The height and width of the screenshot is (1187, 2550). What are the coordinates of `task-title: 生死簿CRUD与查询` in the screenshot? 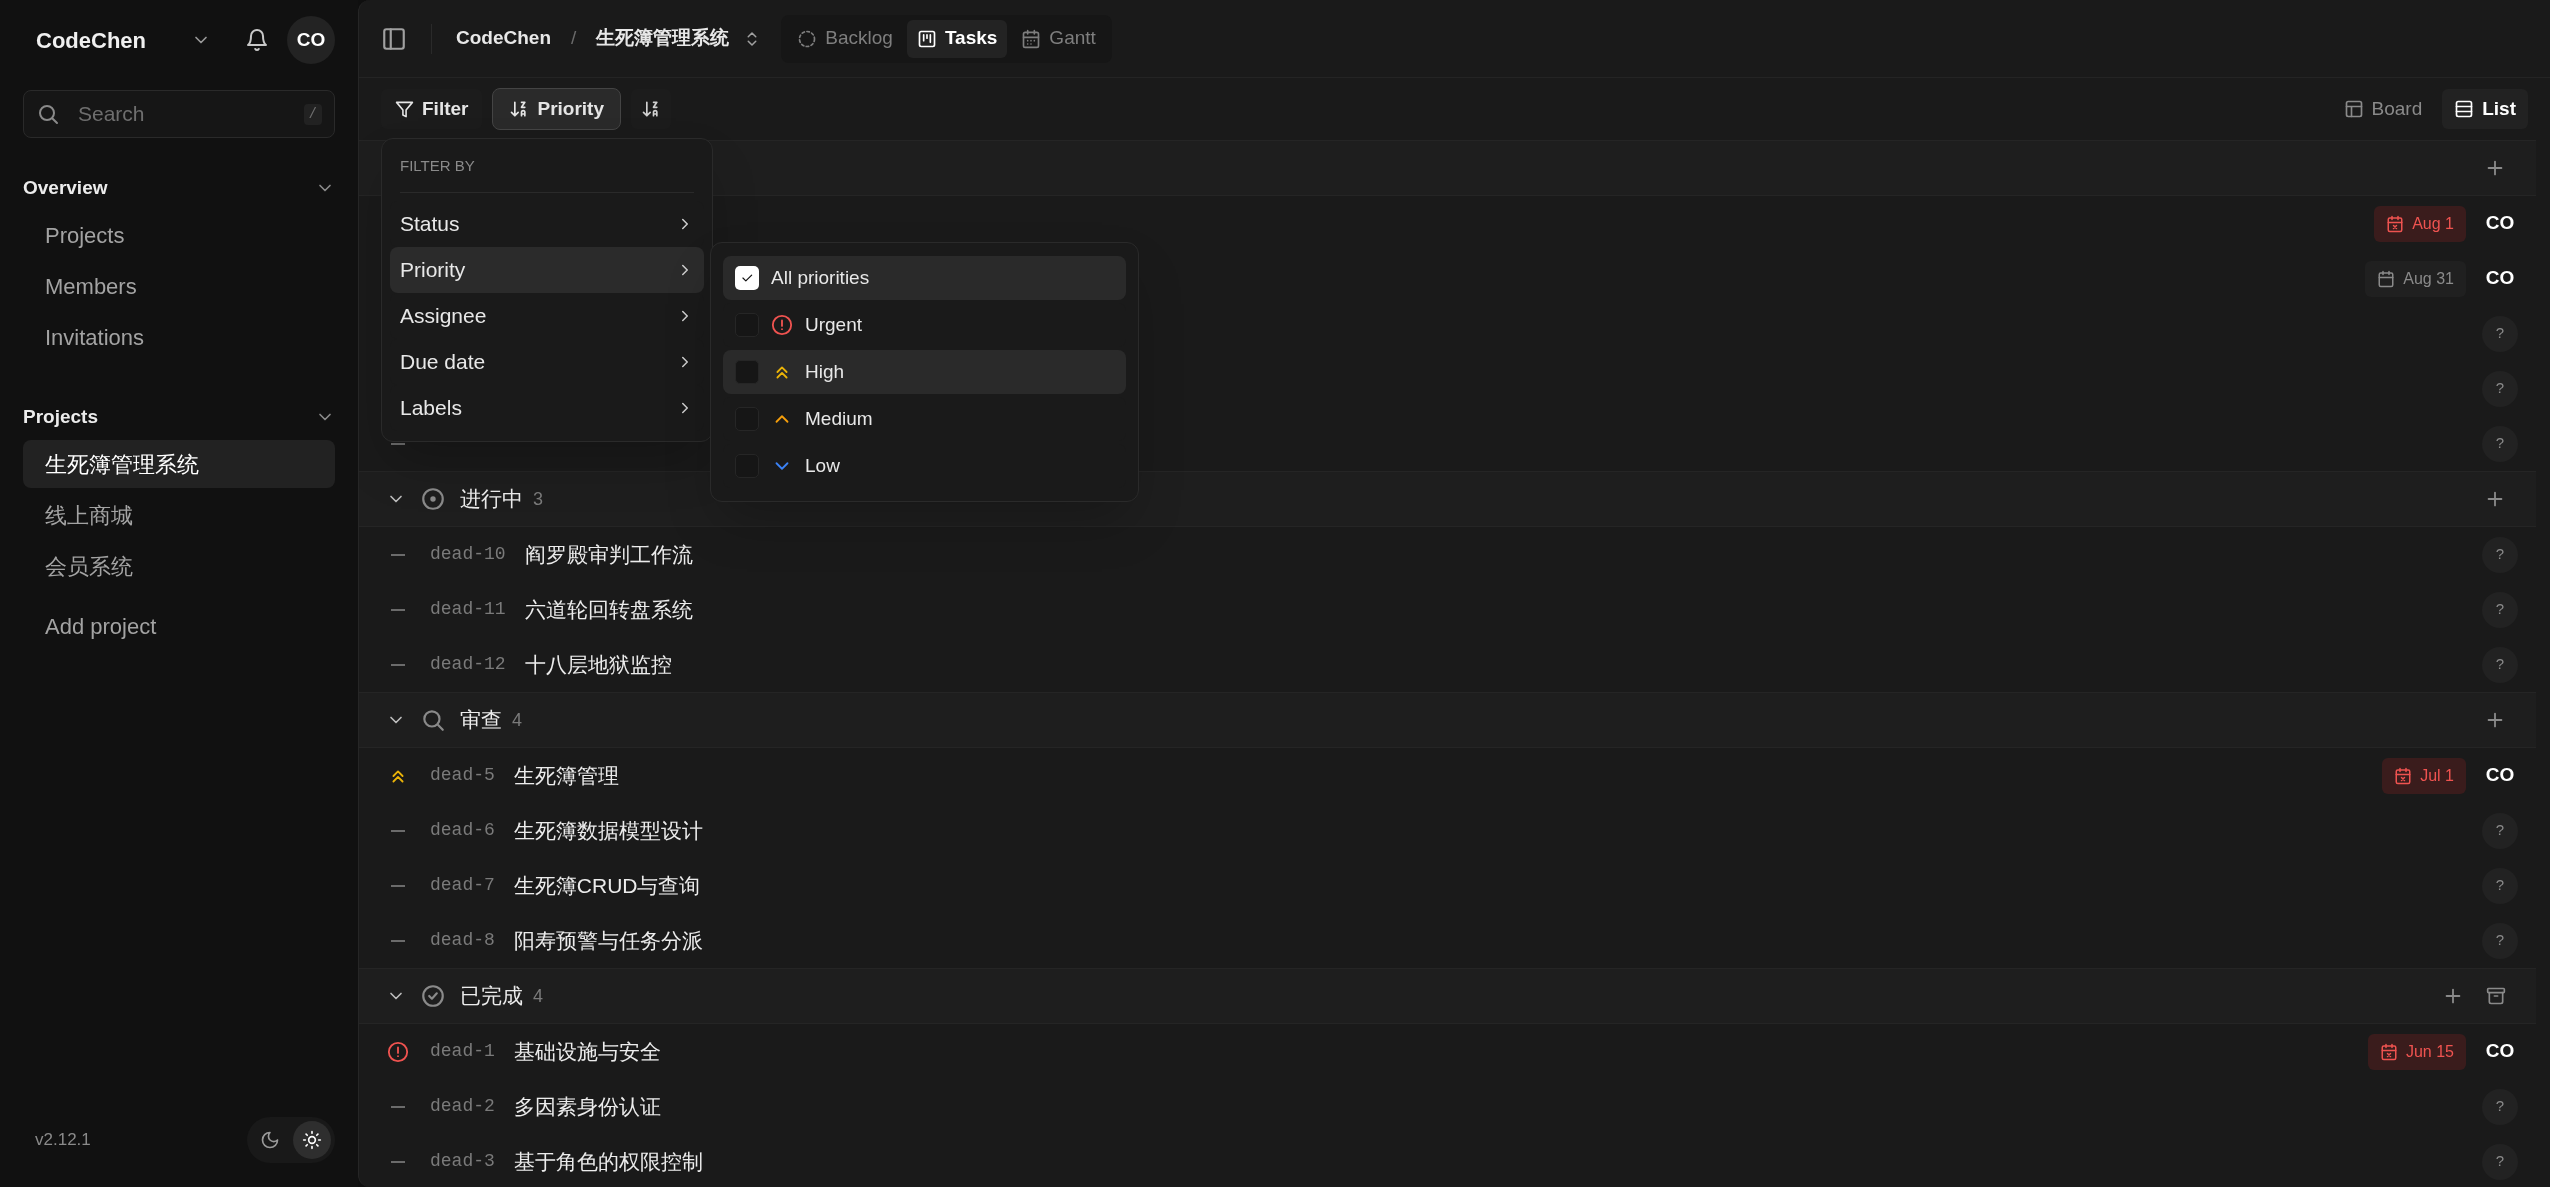 It's located at (607, 885).